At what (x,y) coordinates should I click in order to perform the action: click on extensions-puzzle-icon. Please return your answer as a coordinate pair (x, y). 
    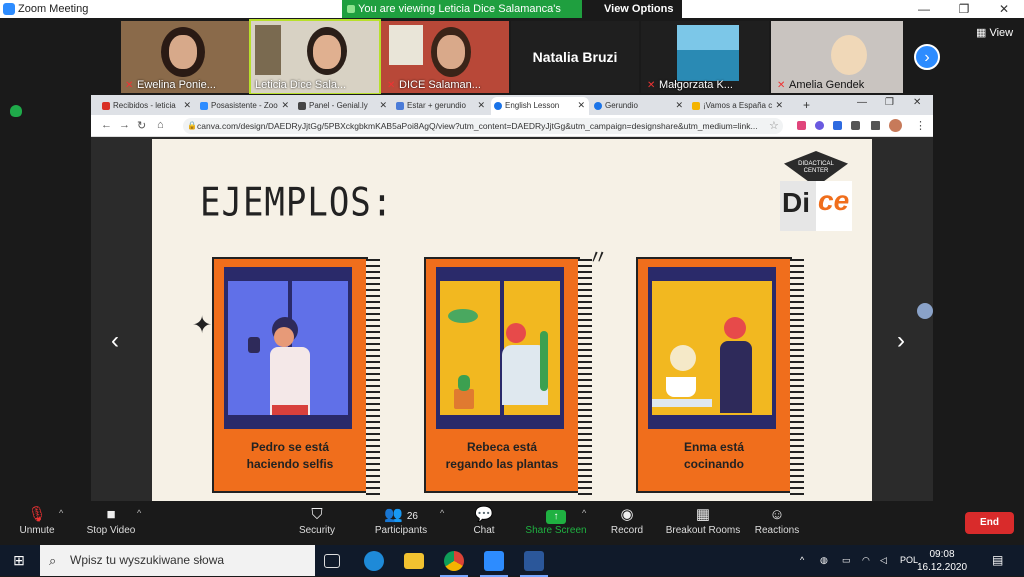
    Looking at the image, I should click on (855, 125).